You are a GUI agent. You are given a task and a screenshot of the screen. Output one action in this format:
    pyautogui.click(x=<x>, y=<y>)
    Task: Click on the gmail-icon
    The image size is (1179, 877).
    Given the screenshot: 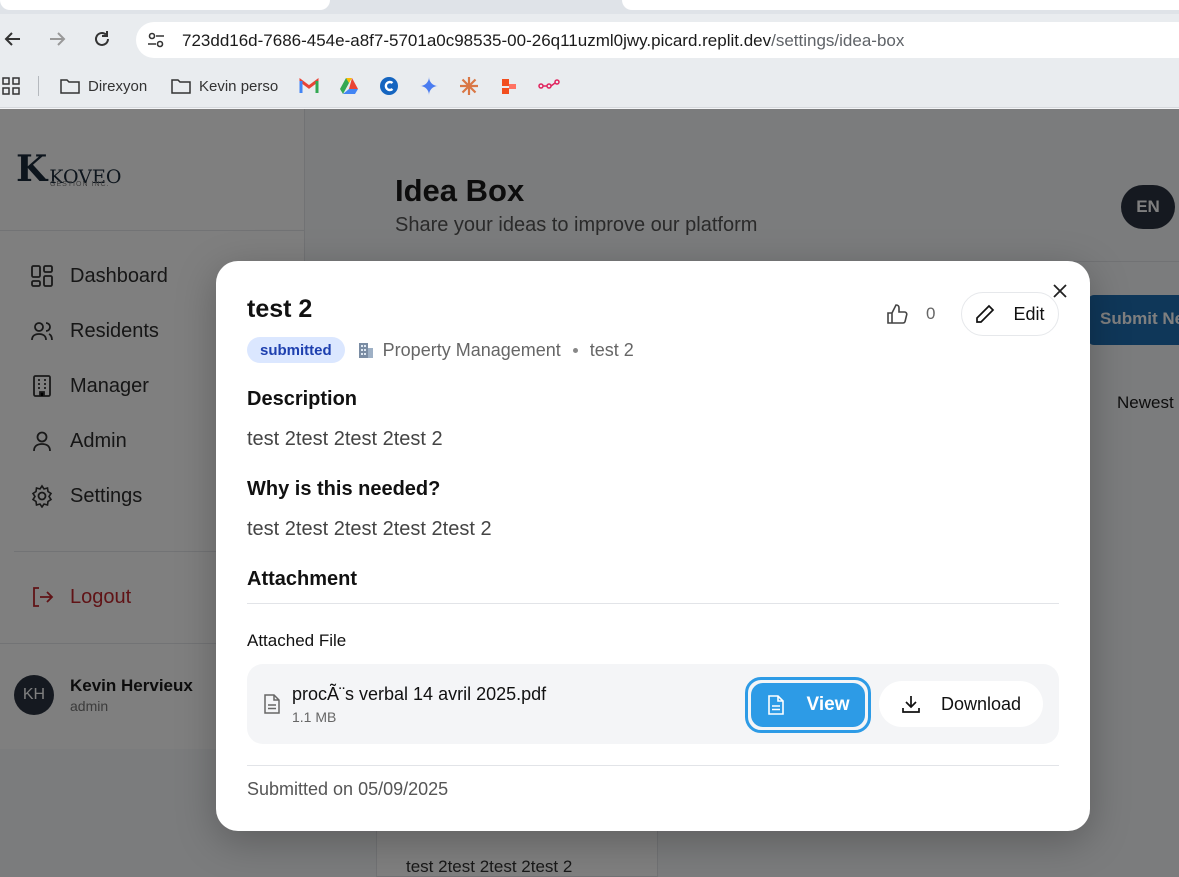 What is the action you would take?
    pyautogui.click(x=309, y=86)
    